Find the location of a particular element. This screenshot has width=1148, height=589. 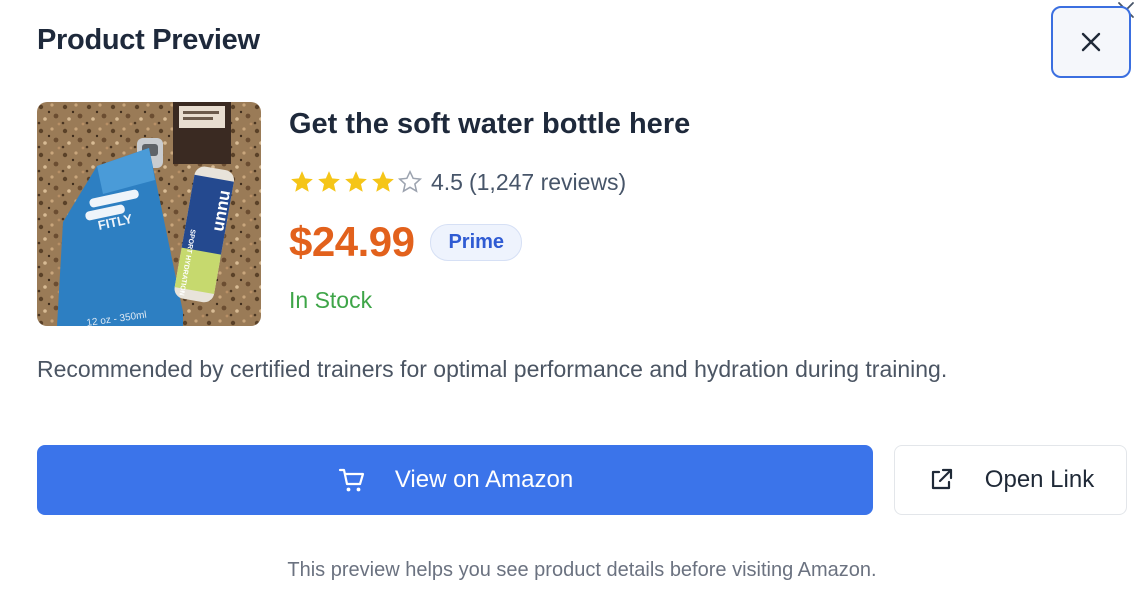

rating-row: 4.5 (1,247 reviews) is located at coordinates (460, 182).